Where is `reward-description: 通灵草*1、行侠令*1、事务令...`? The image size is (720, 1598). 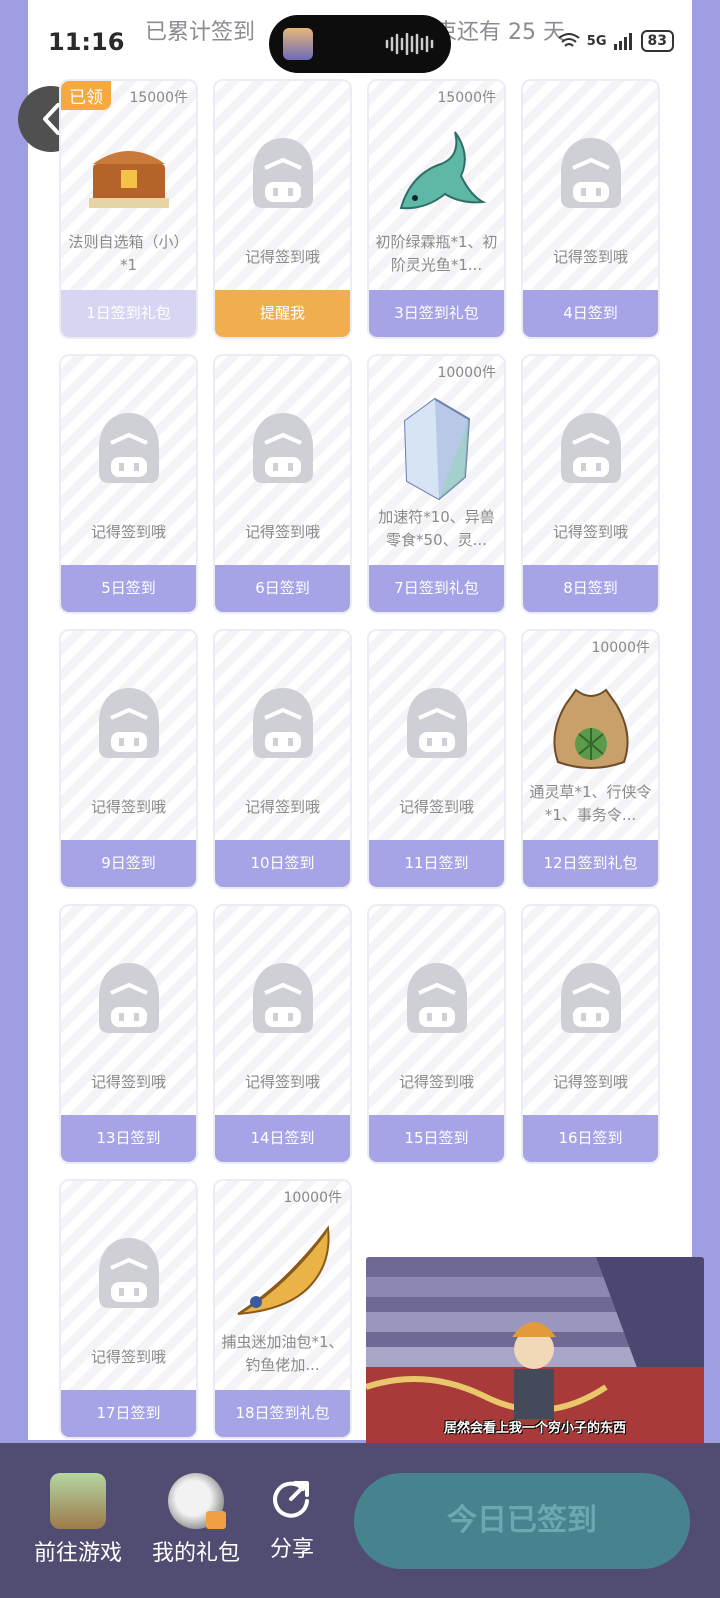
reward-description: 通灵草*1、行侠令*1、事务令... is located at coordinates (590, 803).